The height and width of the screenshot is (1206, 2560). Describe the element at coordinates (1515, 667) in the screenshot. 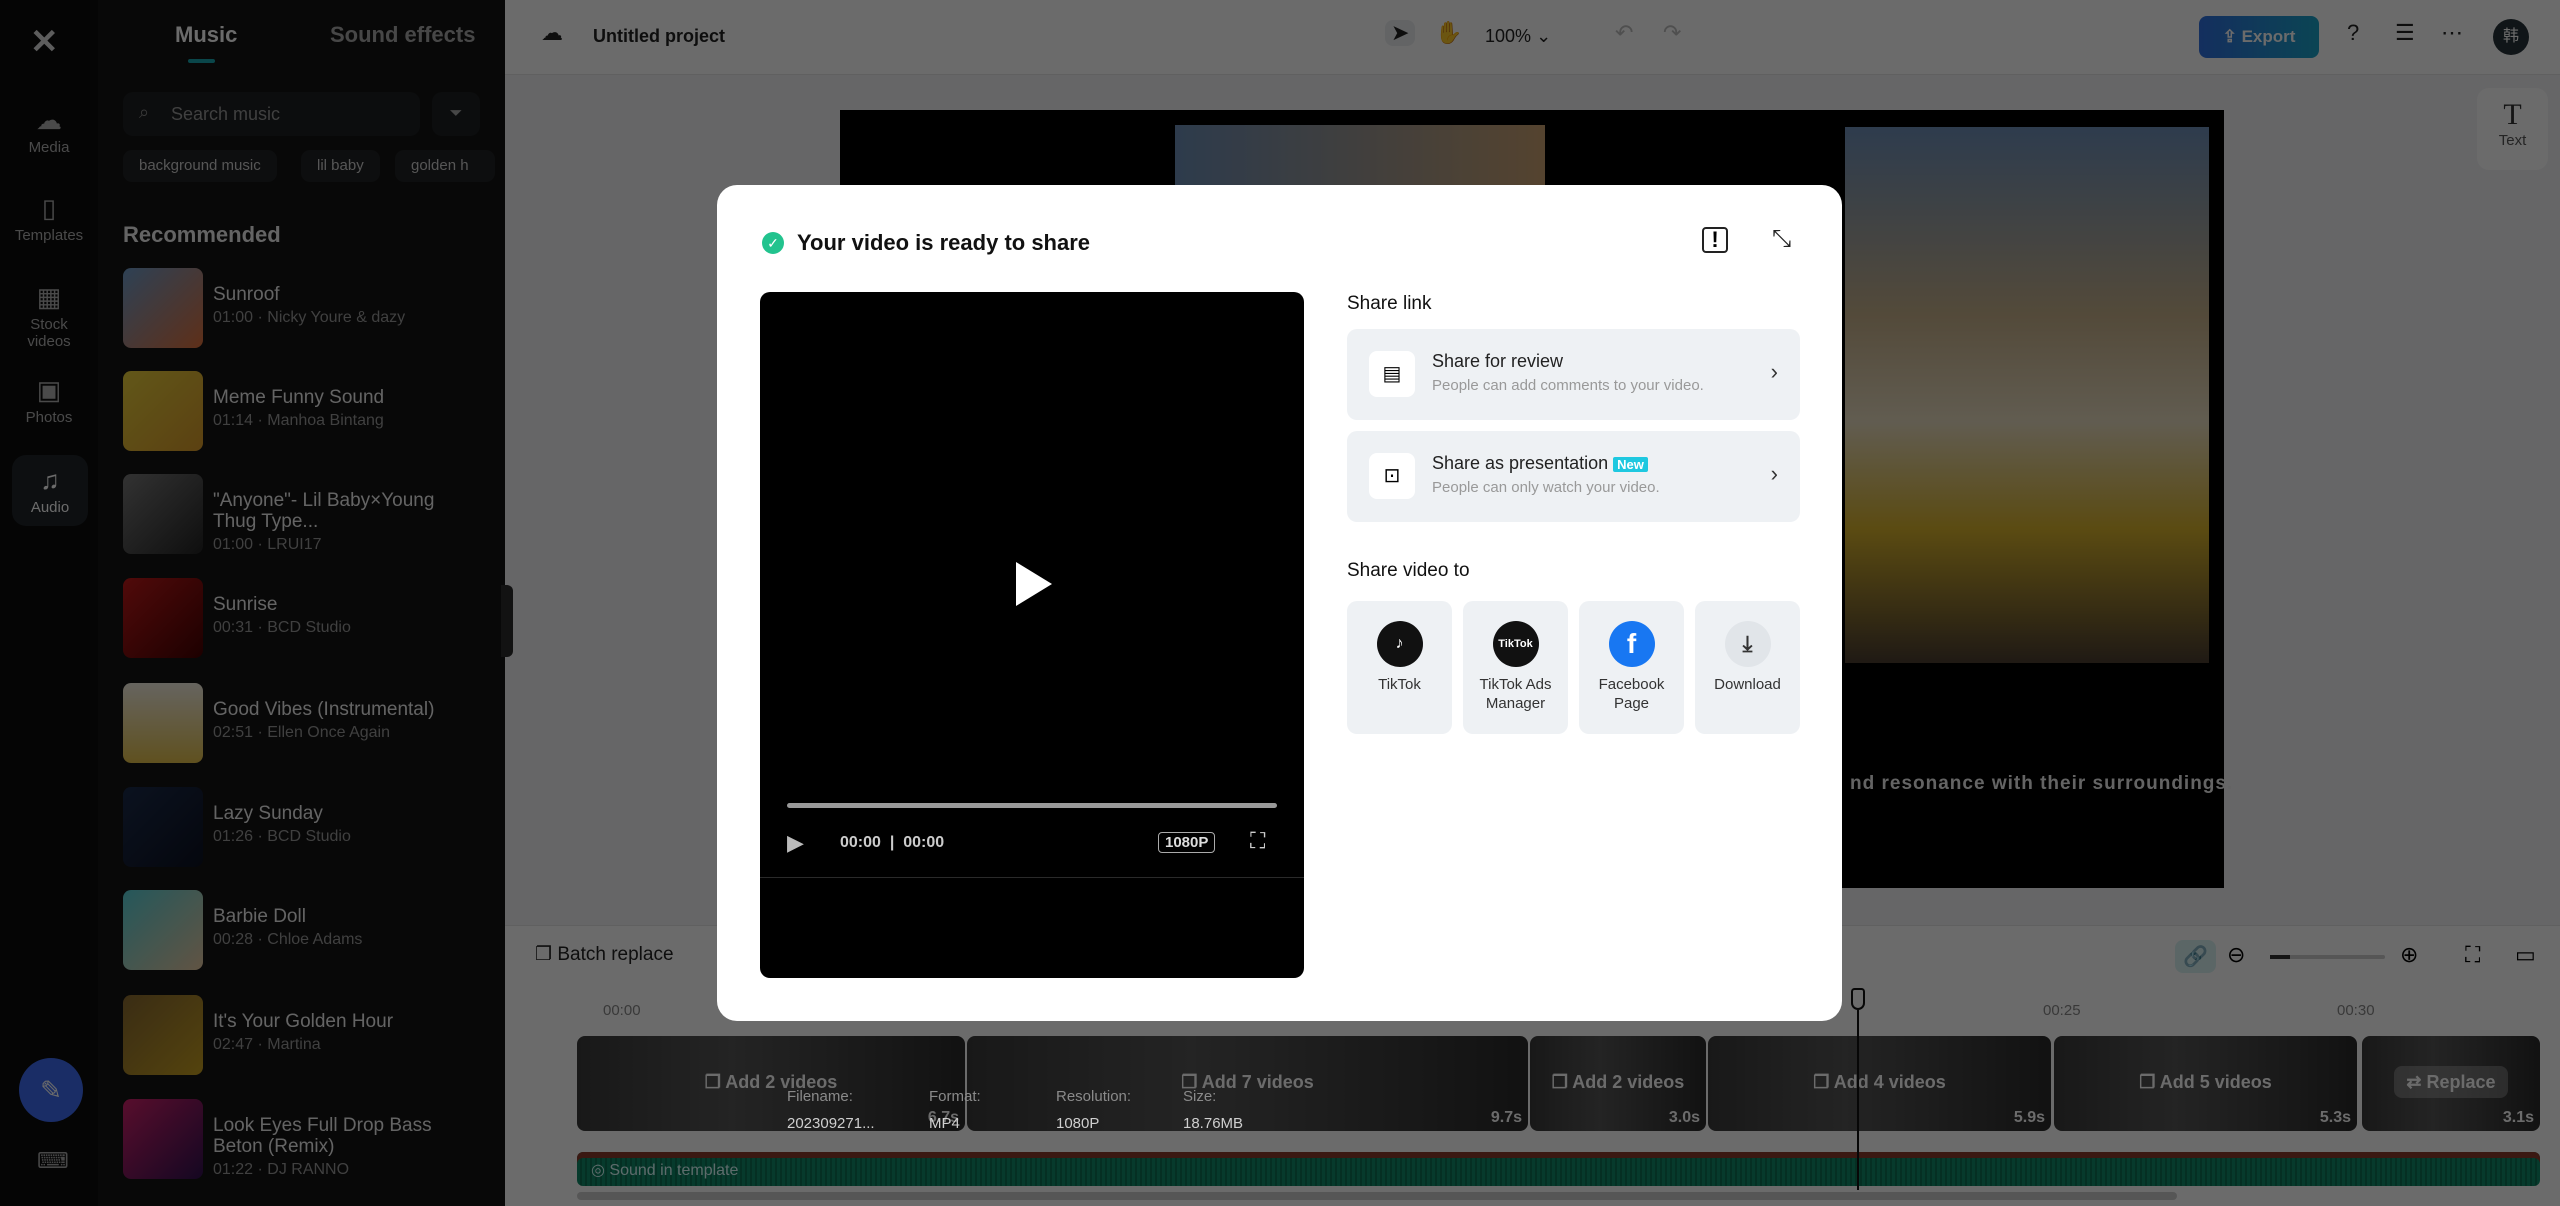

I see `share-tiktok-ads-manager: TikTok TikTok Ads Manager` at that location.